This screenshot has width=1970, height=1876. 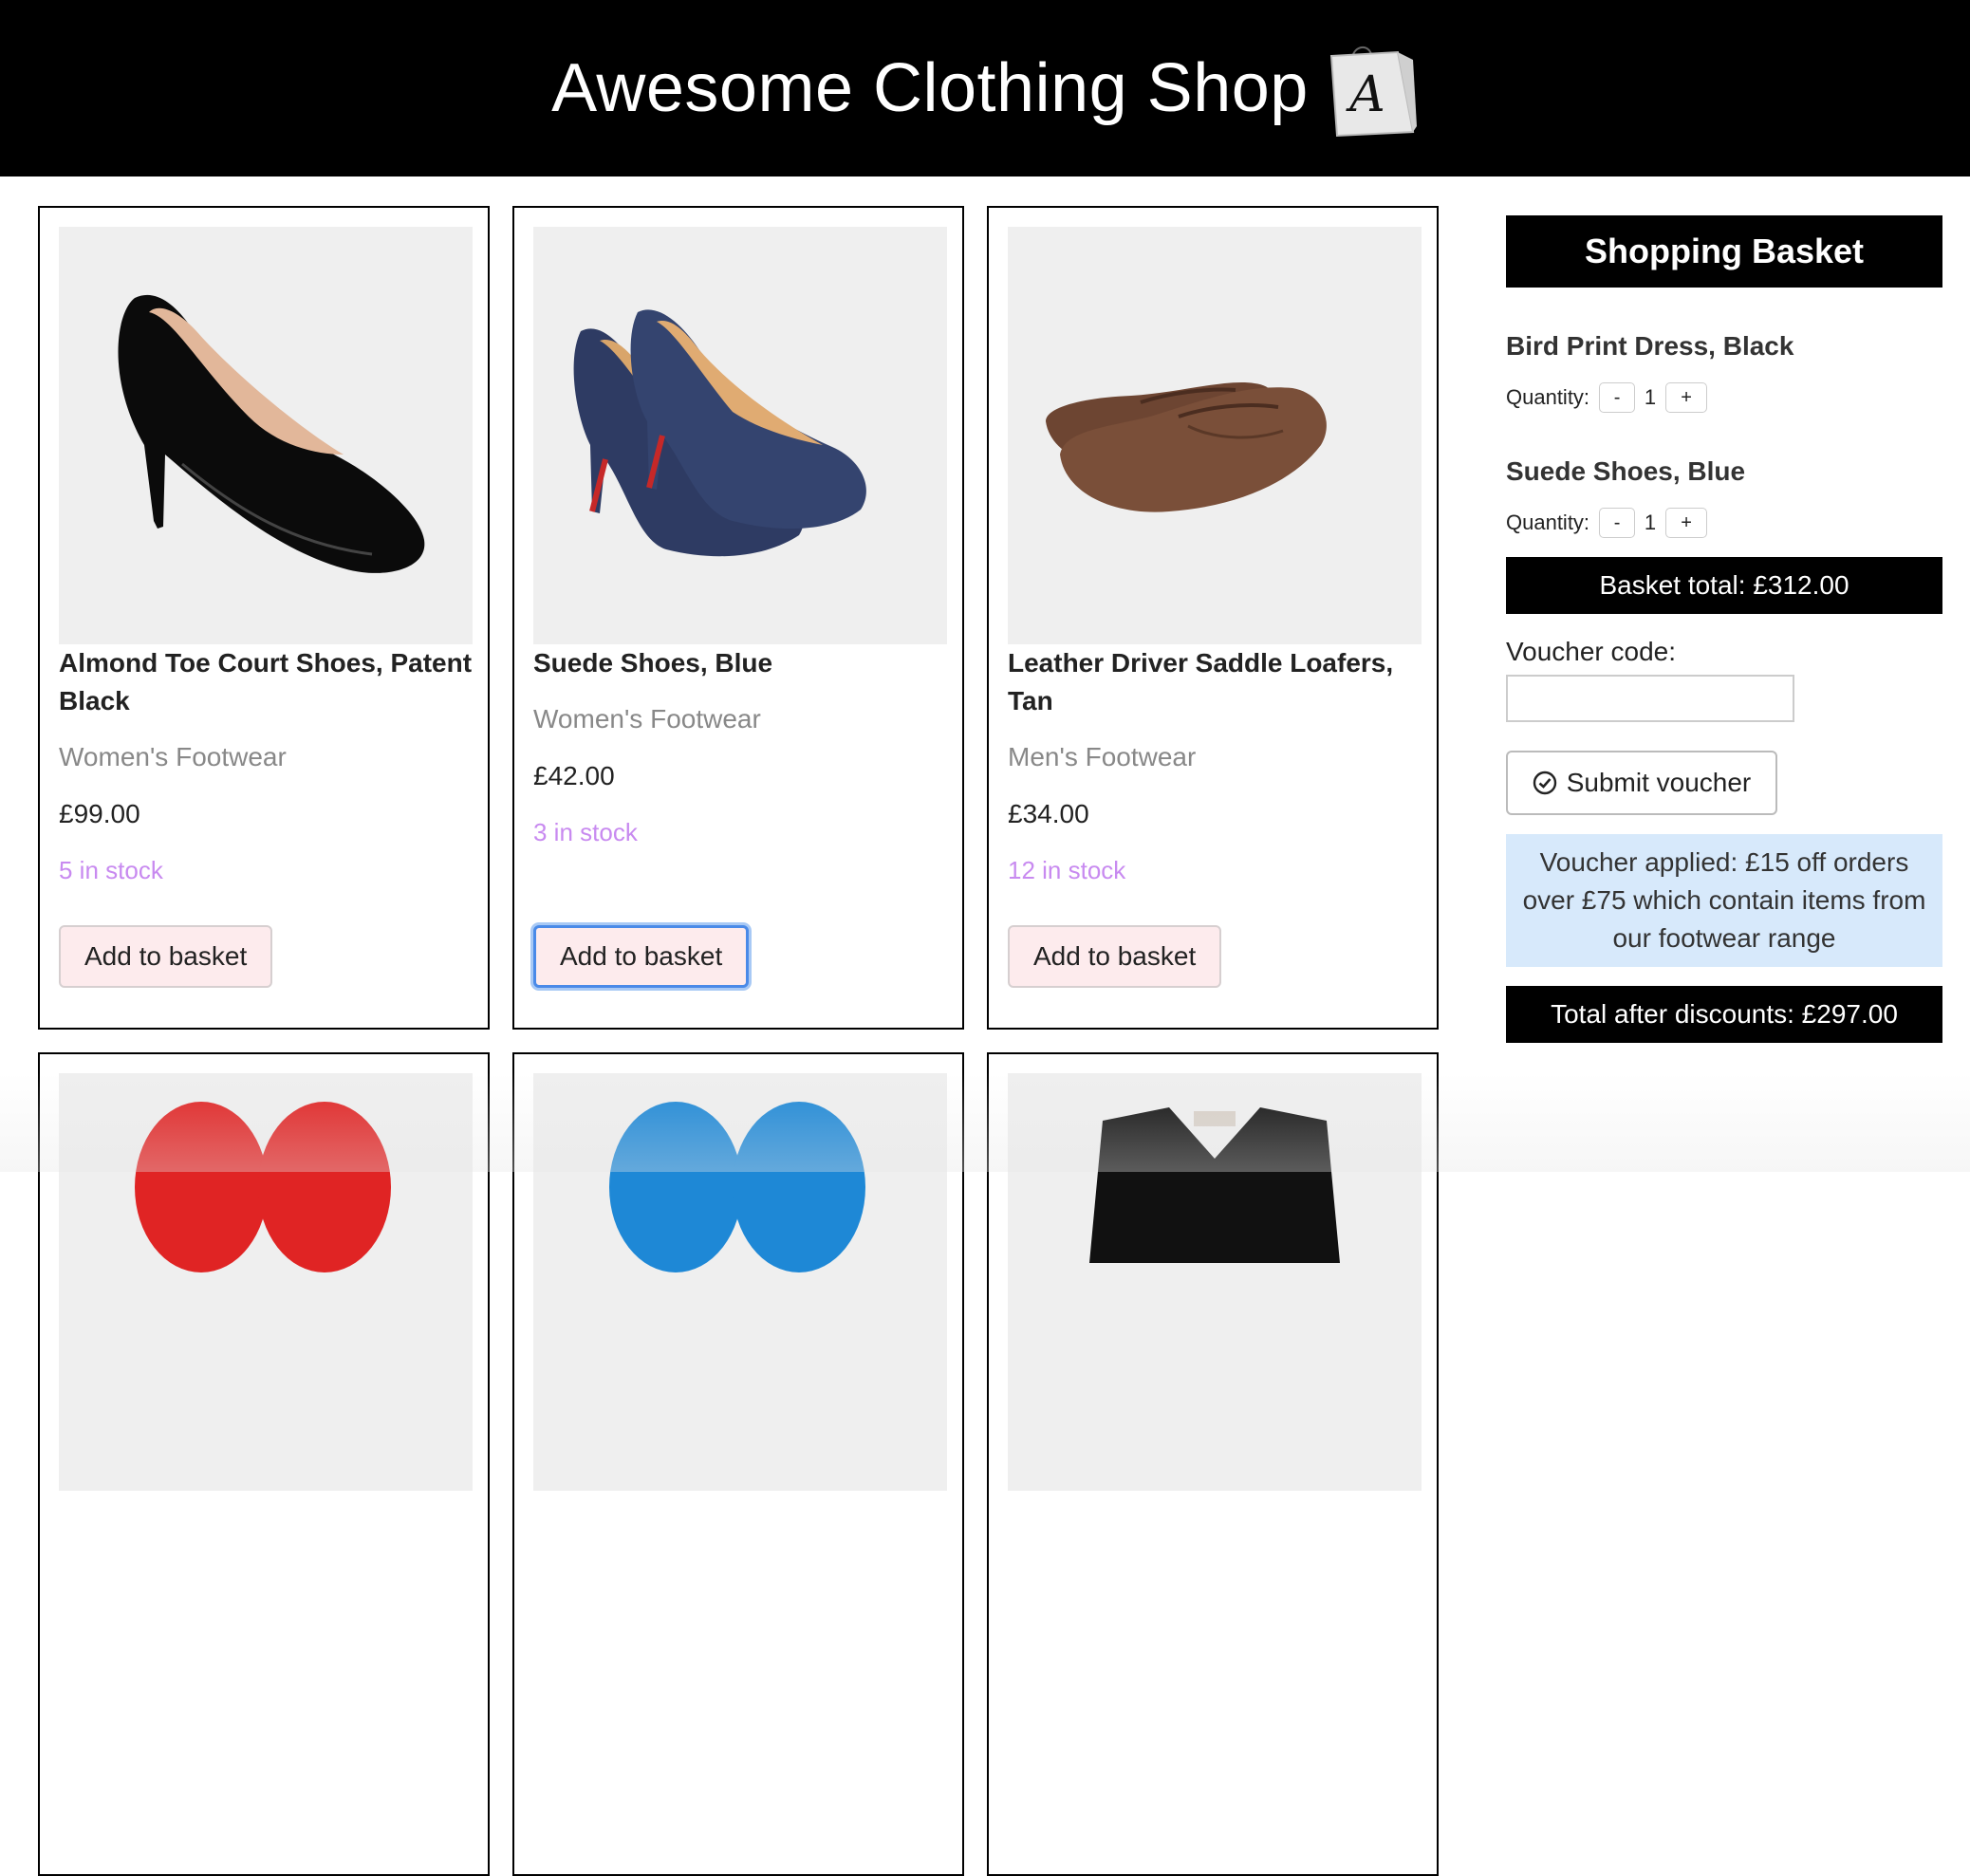 I want to click on basket-item: Bird Print Dress, Black Quantity: - 1 +, so click(x=1724, y=372).